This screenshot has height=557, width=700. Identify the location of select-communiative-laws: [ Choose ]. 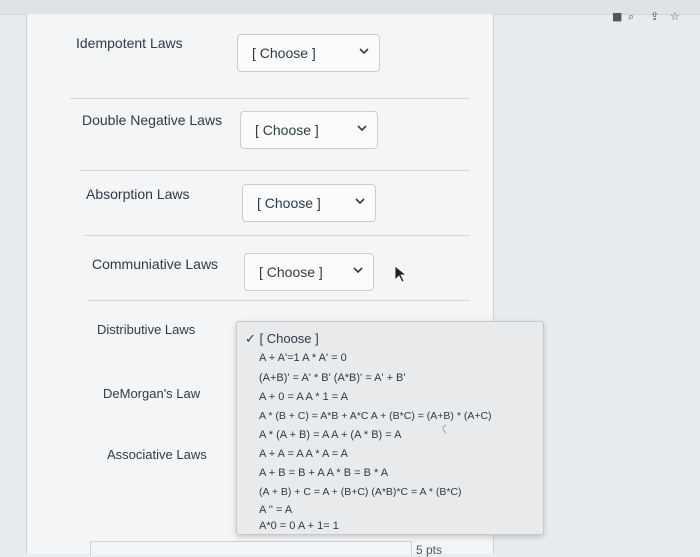
(309, 272).